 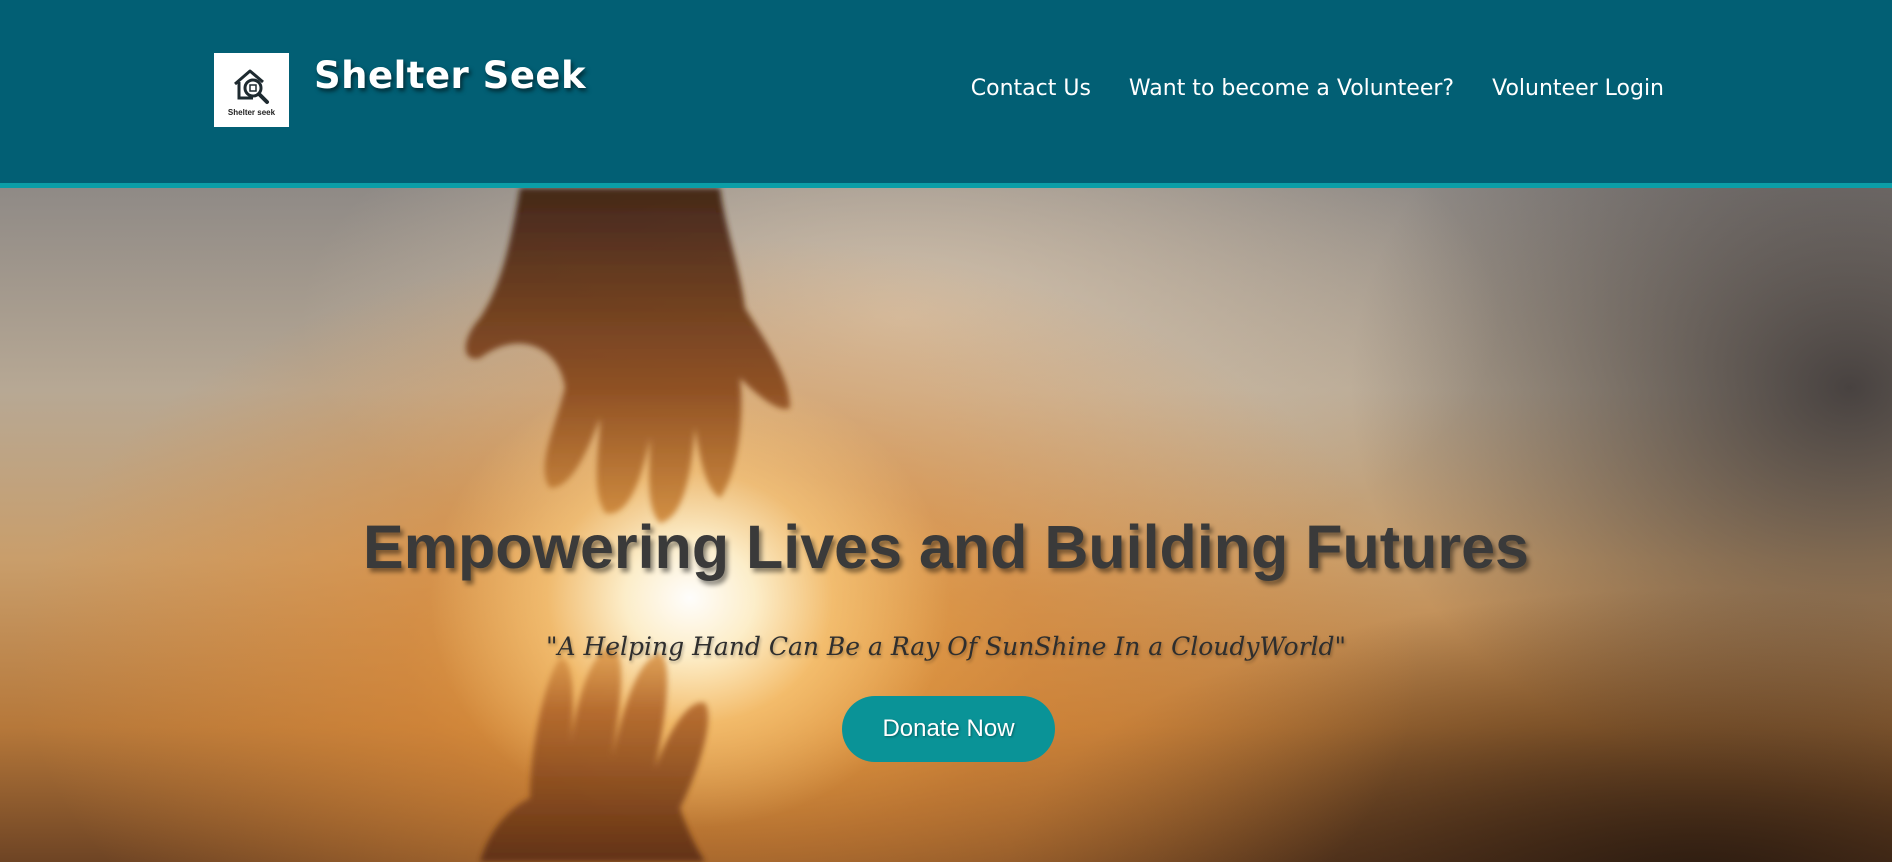 What do you see at coordinates (948, 729) in the screenshot?
I see `donate-button: Donate Now` at bounding box center [948, 729].